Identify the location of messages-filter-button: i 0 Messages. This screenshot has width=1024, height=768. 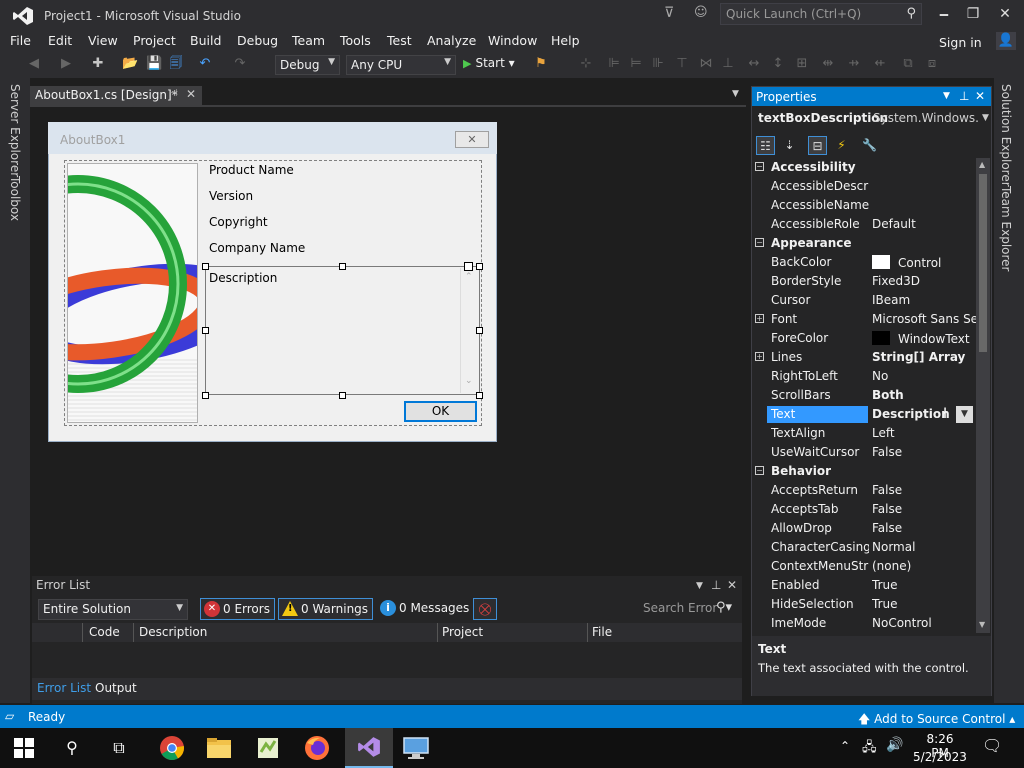
(425, 609).